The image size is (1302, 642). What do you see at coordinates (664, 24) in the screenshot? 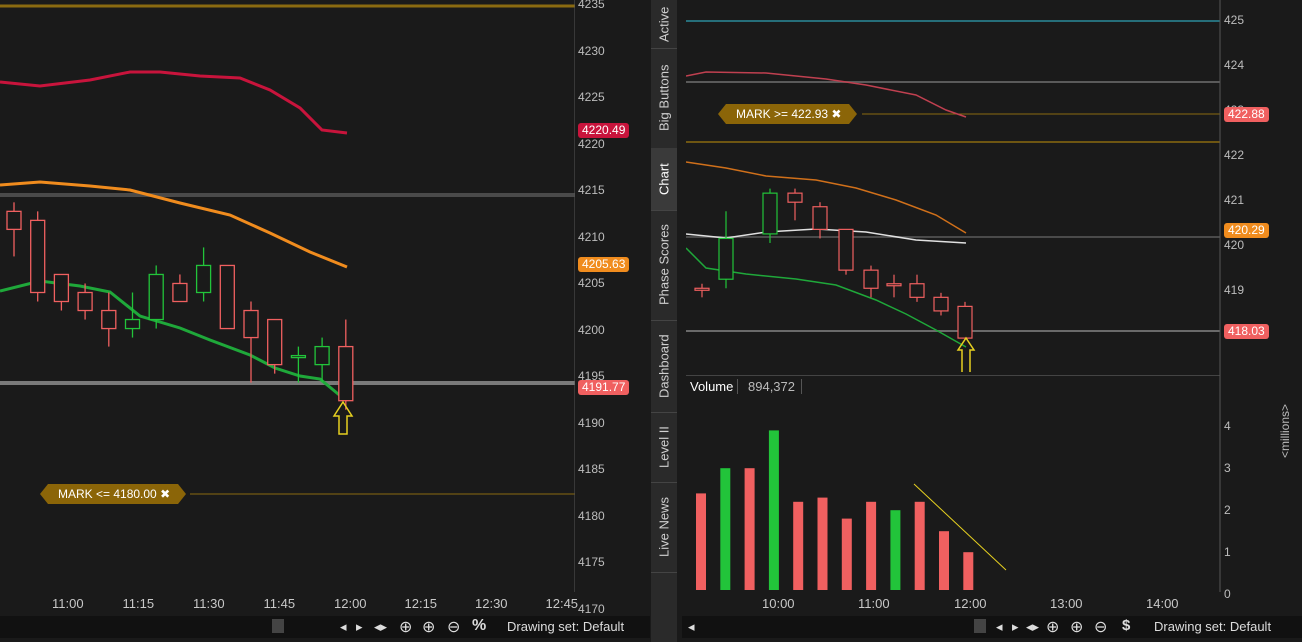
I see `tab-active: Active` at bounding box center [664, 24].